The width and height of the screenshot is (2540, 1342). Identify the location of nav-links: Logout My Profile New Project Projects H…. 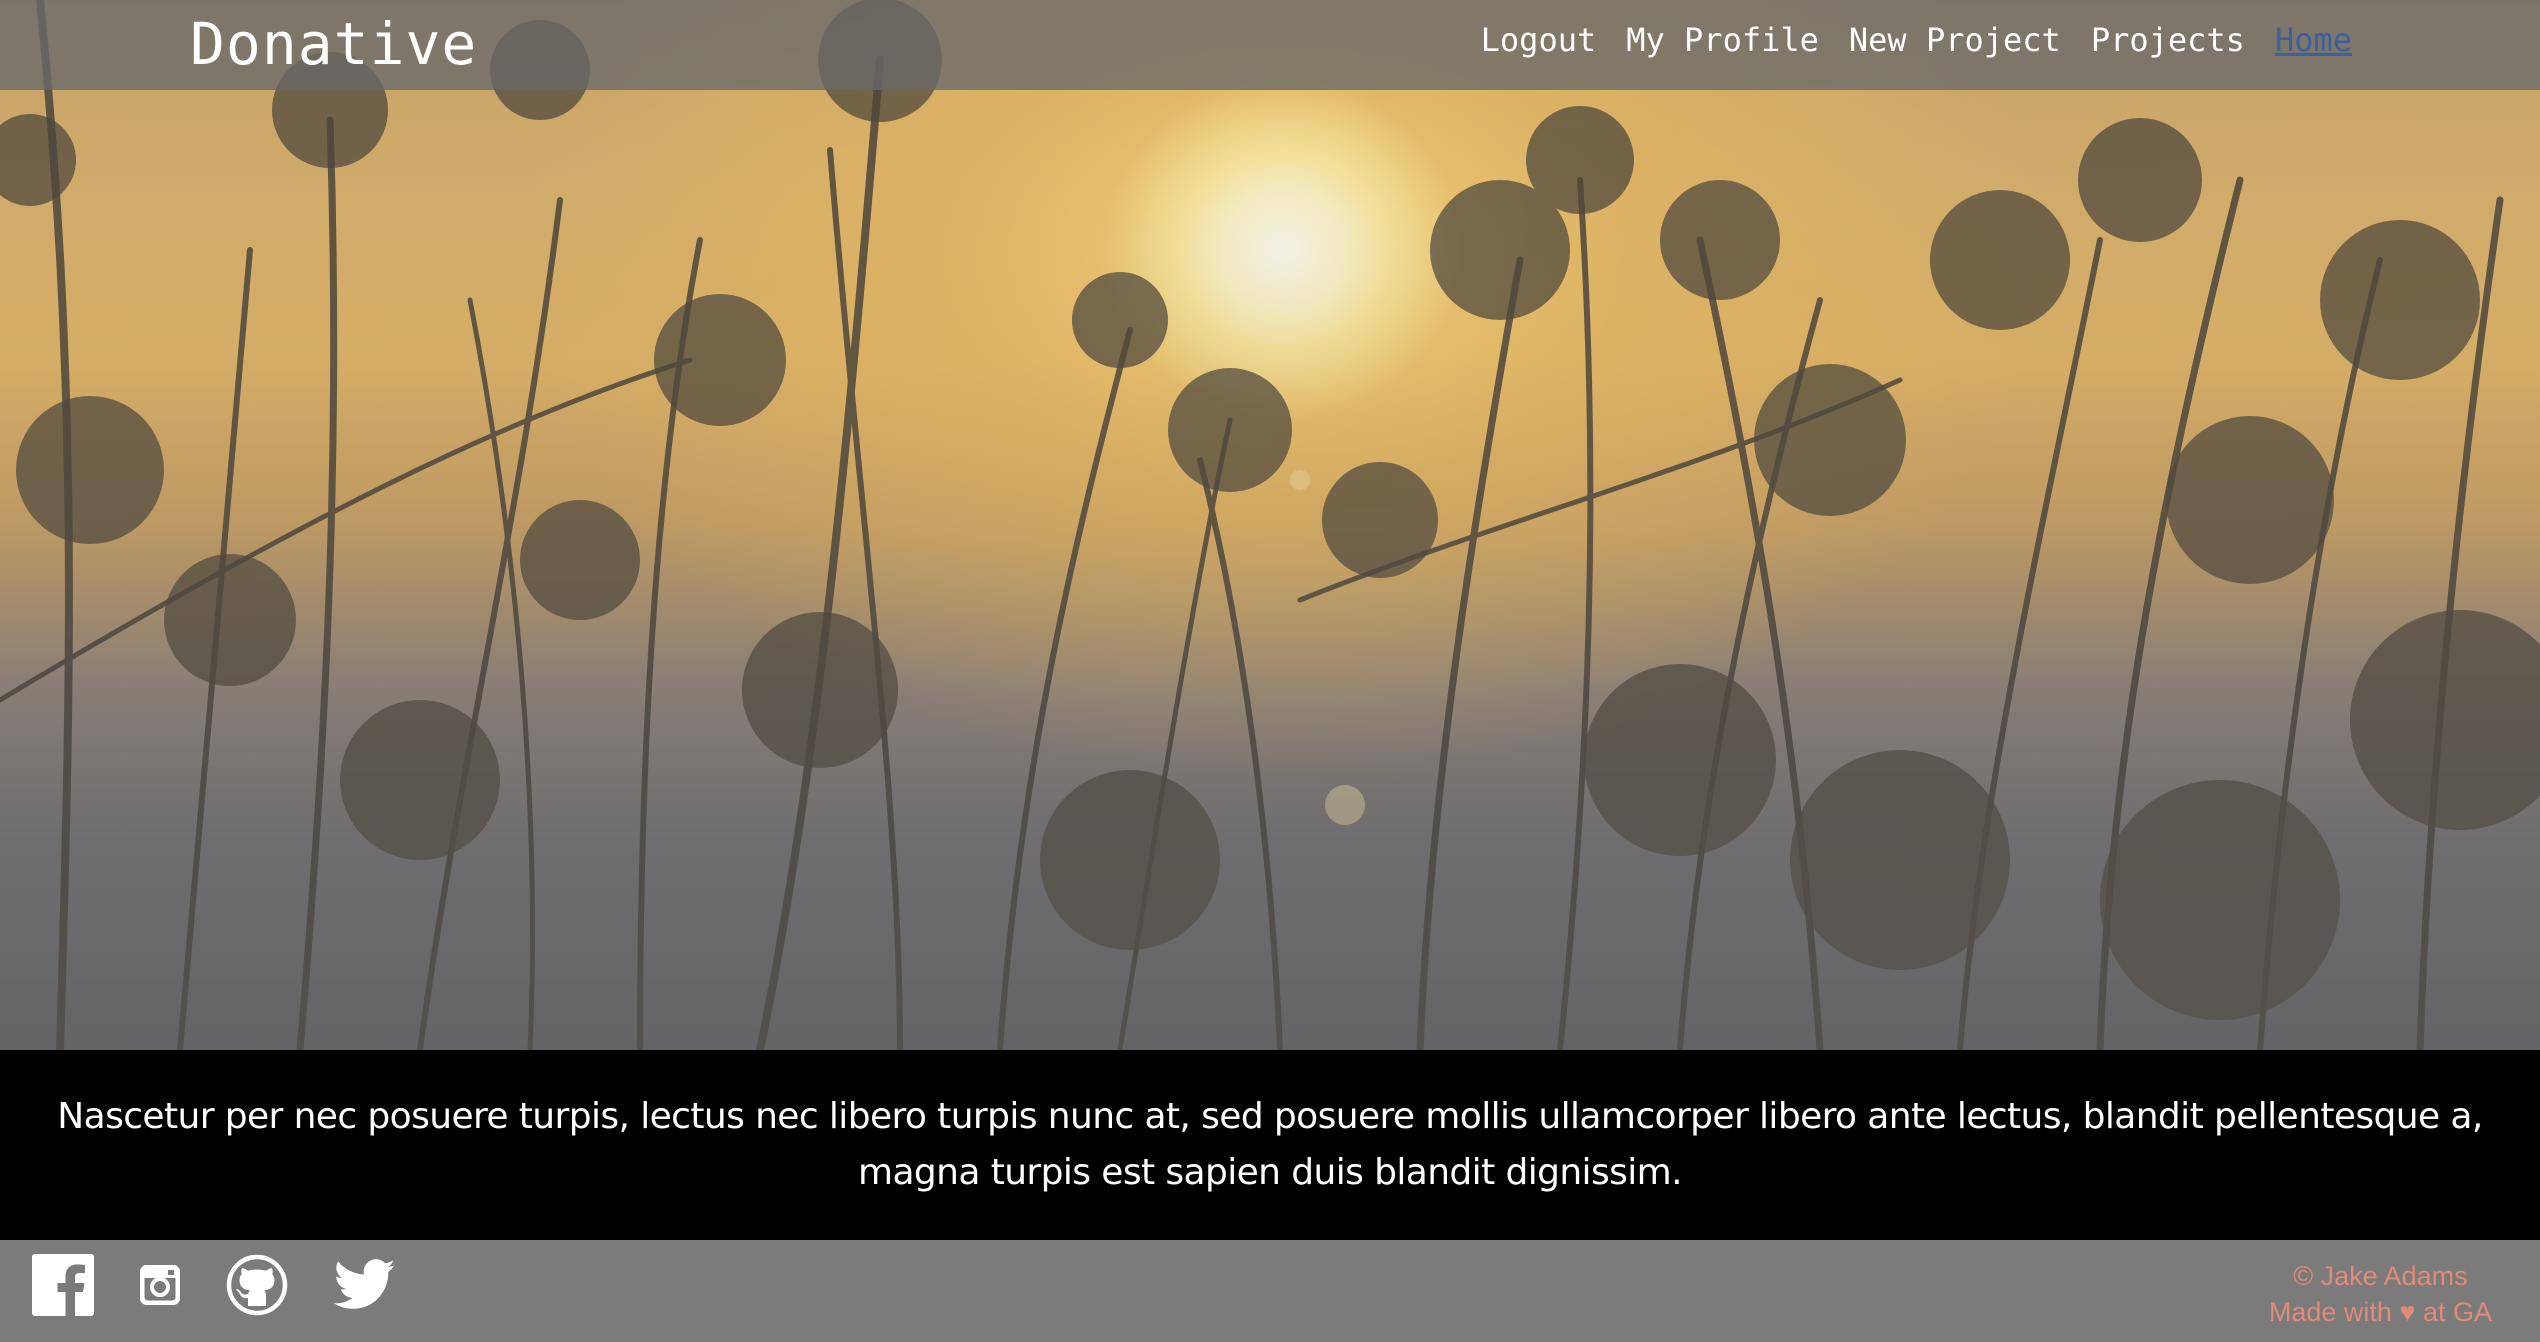
(1916, 40).